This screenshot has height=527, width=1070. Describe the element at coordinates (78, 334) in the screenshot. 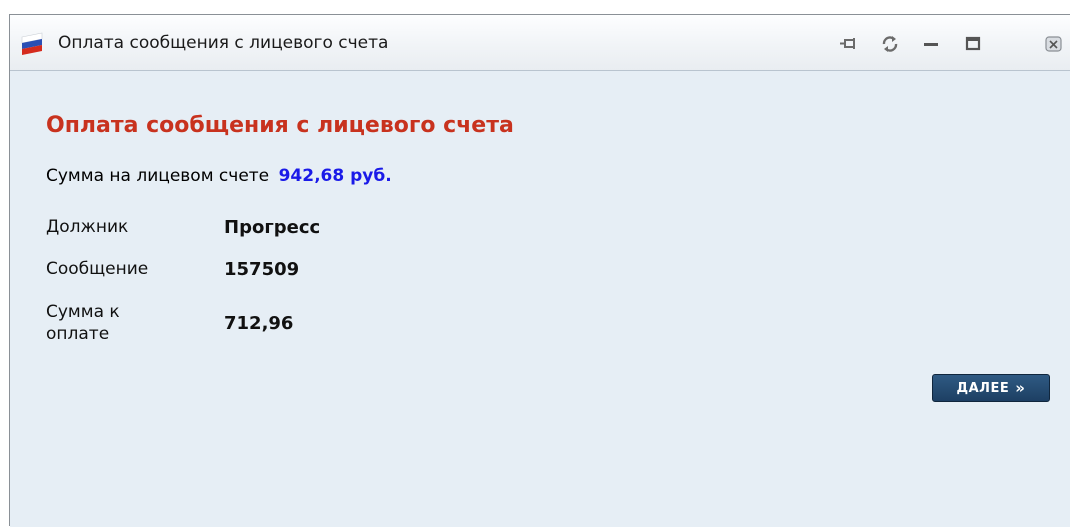

I see `amount-label-line2: оплате` at that location.